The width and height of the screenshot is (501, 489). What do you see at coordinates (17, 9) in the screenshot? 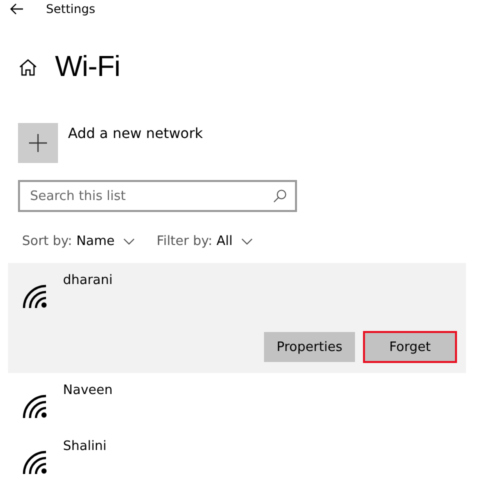
I see `back-arrow-icon` at bounding box center [17, 9].